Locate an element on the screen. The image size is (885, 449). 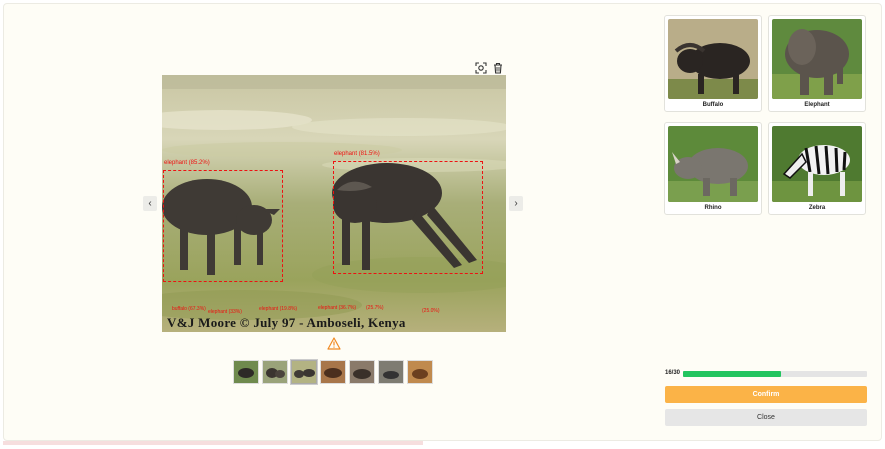
detection-box: elephant (85.2%) is located at coordinates (223, 221).